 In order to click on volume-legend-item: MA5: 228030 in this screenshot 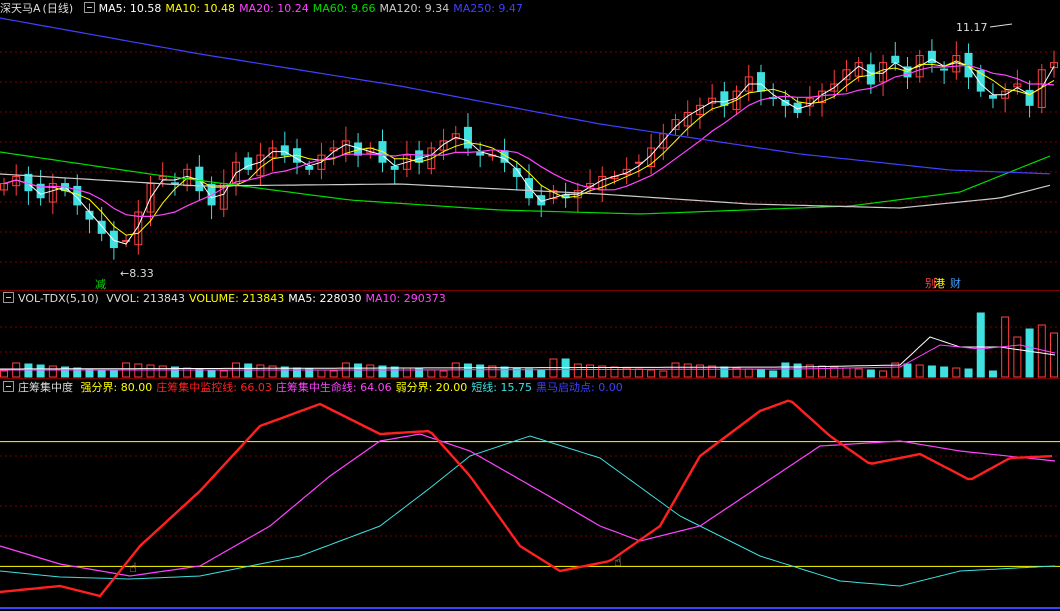, I will do `click(325, 298)`.